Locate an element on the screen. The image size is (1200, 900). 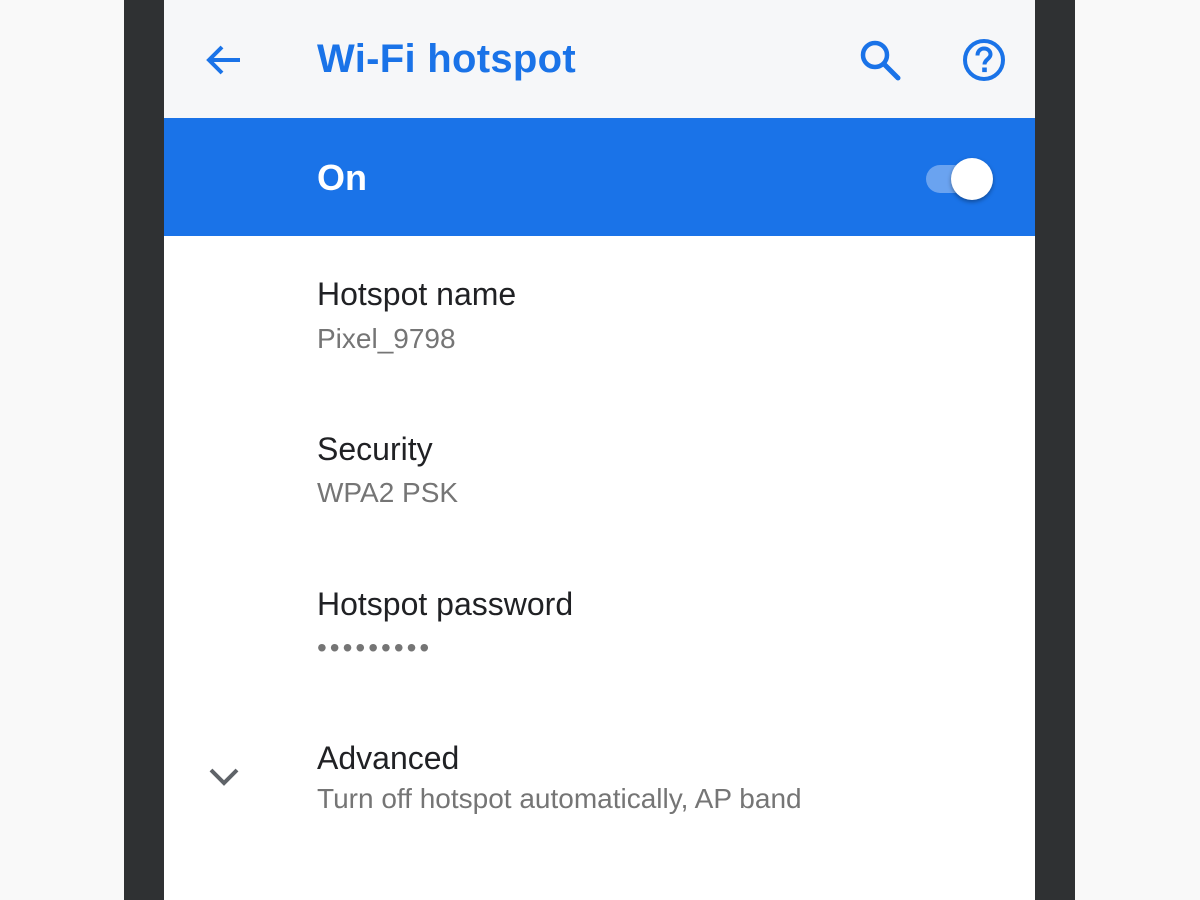
help-button is located at coordinates (984, 60).